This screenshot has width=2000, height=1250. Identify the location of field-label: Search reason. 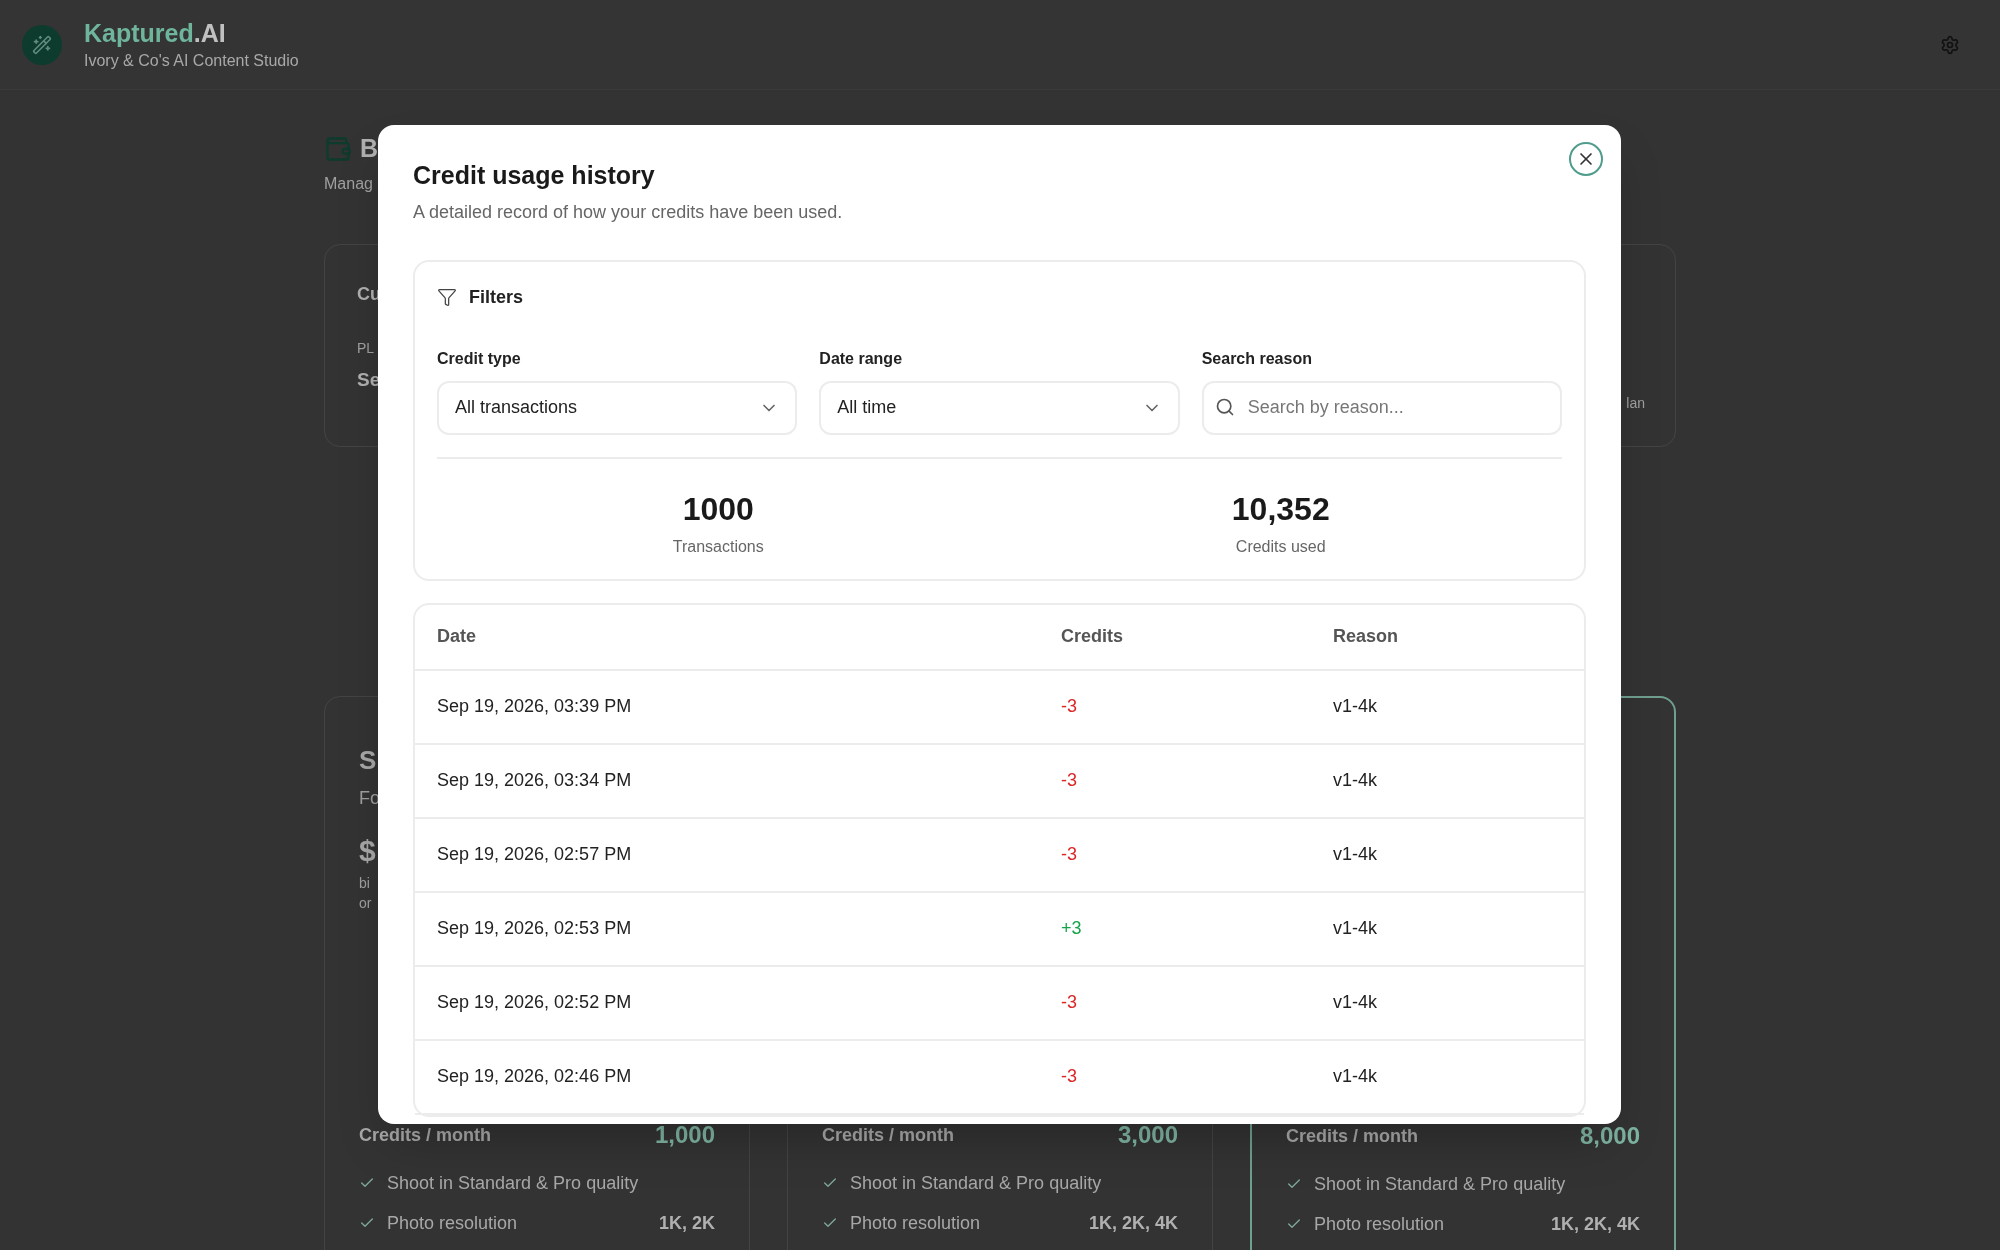
(1257, 358).